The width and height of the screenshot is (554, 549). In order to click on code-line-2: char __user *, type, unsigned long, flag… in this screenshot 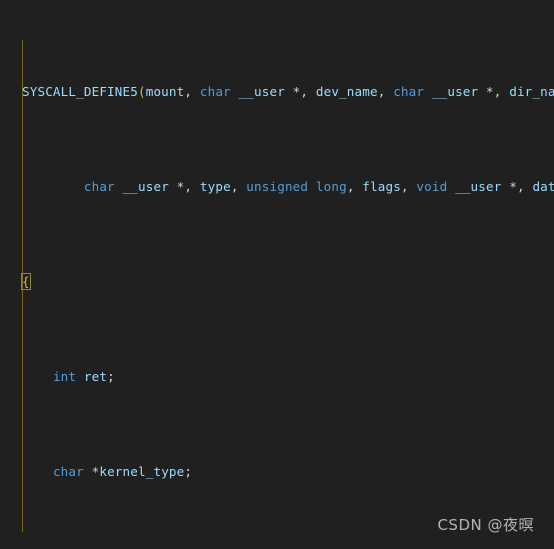, I will do `click(277, 186)`.